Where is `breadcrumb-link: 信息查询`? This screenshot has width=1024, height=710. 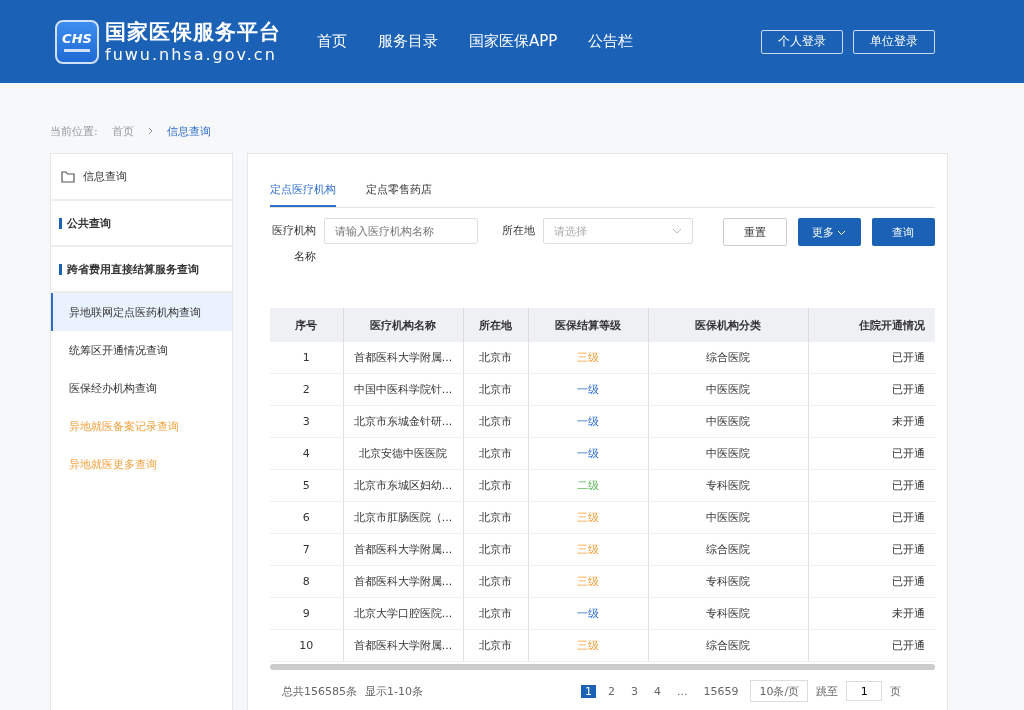
breadcrumb-link: 信息查询 is located at coordinates (188, 131).